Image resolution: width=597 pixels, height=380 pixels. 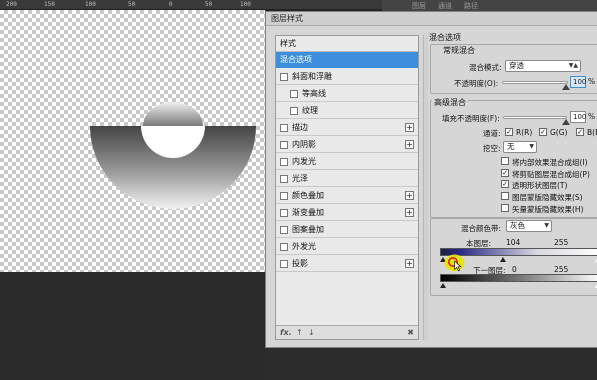 I want to click on option-label-0: 将内部效果混合成组(I), so click(x=550, y=162).